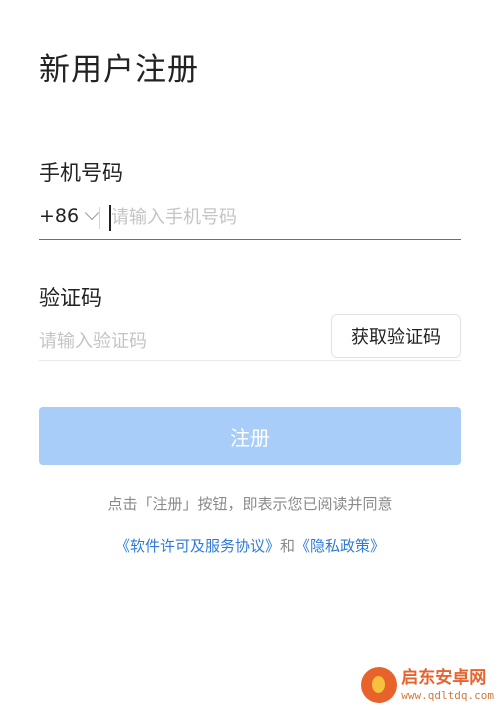  What do you see at coordinates (396, 336) in the screenshot?
I see `get-code-button: 获取验证码` at bounding box center [396, 336].